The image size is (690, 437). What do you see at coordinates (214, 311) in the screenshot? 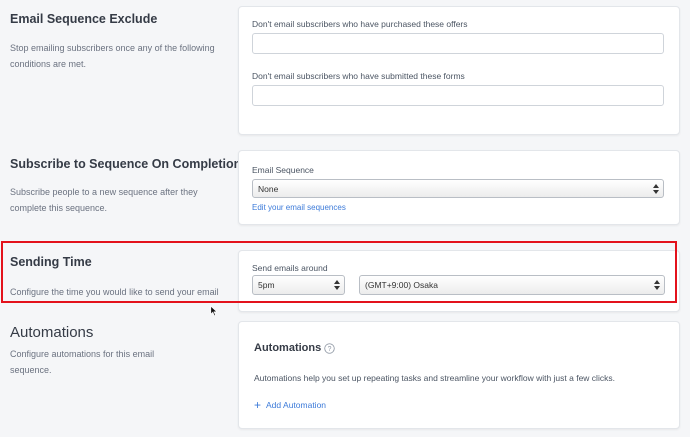
I see `mouse-cursor-icon` at bounding box center [214, 311].